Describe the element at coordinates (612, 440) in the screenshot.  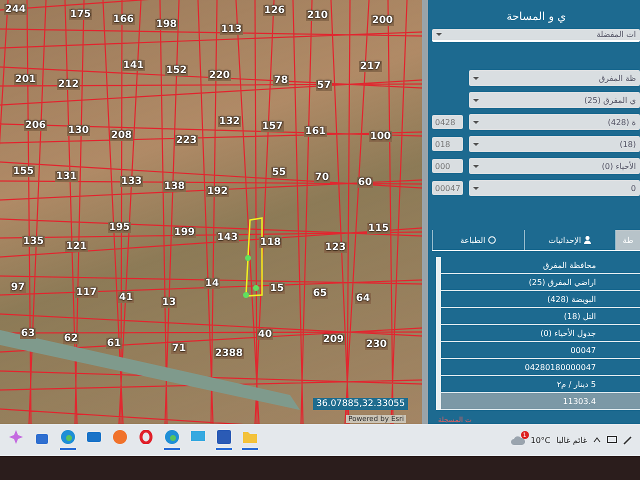
I see `monitor-icon` at that location.